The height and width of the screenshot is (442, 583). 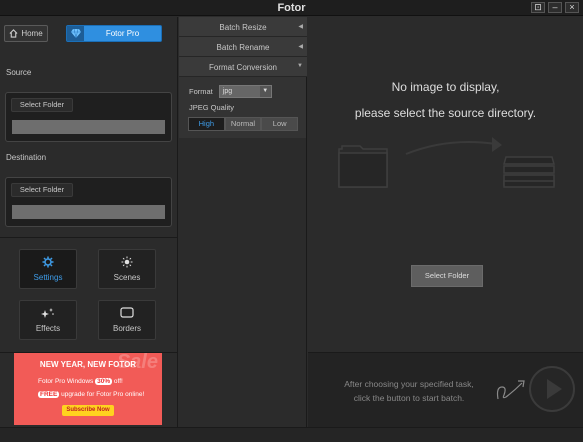 I want to click on source-path-field, so click(x=88, y=127).